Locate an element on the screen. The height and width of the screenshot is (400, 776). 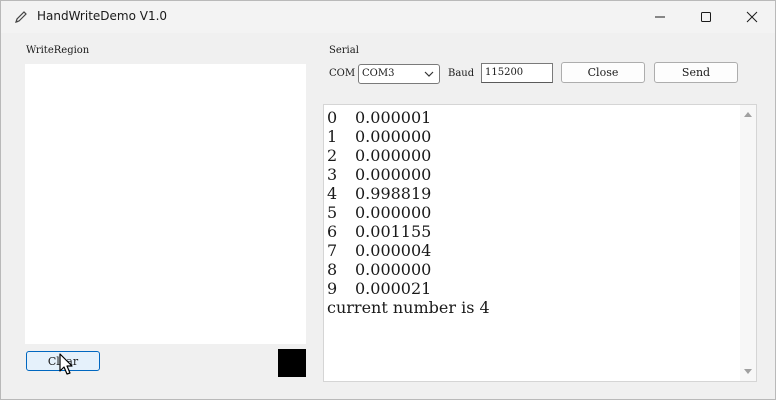
row-index: 9 is located at coordinates (332, 288).